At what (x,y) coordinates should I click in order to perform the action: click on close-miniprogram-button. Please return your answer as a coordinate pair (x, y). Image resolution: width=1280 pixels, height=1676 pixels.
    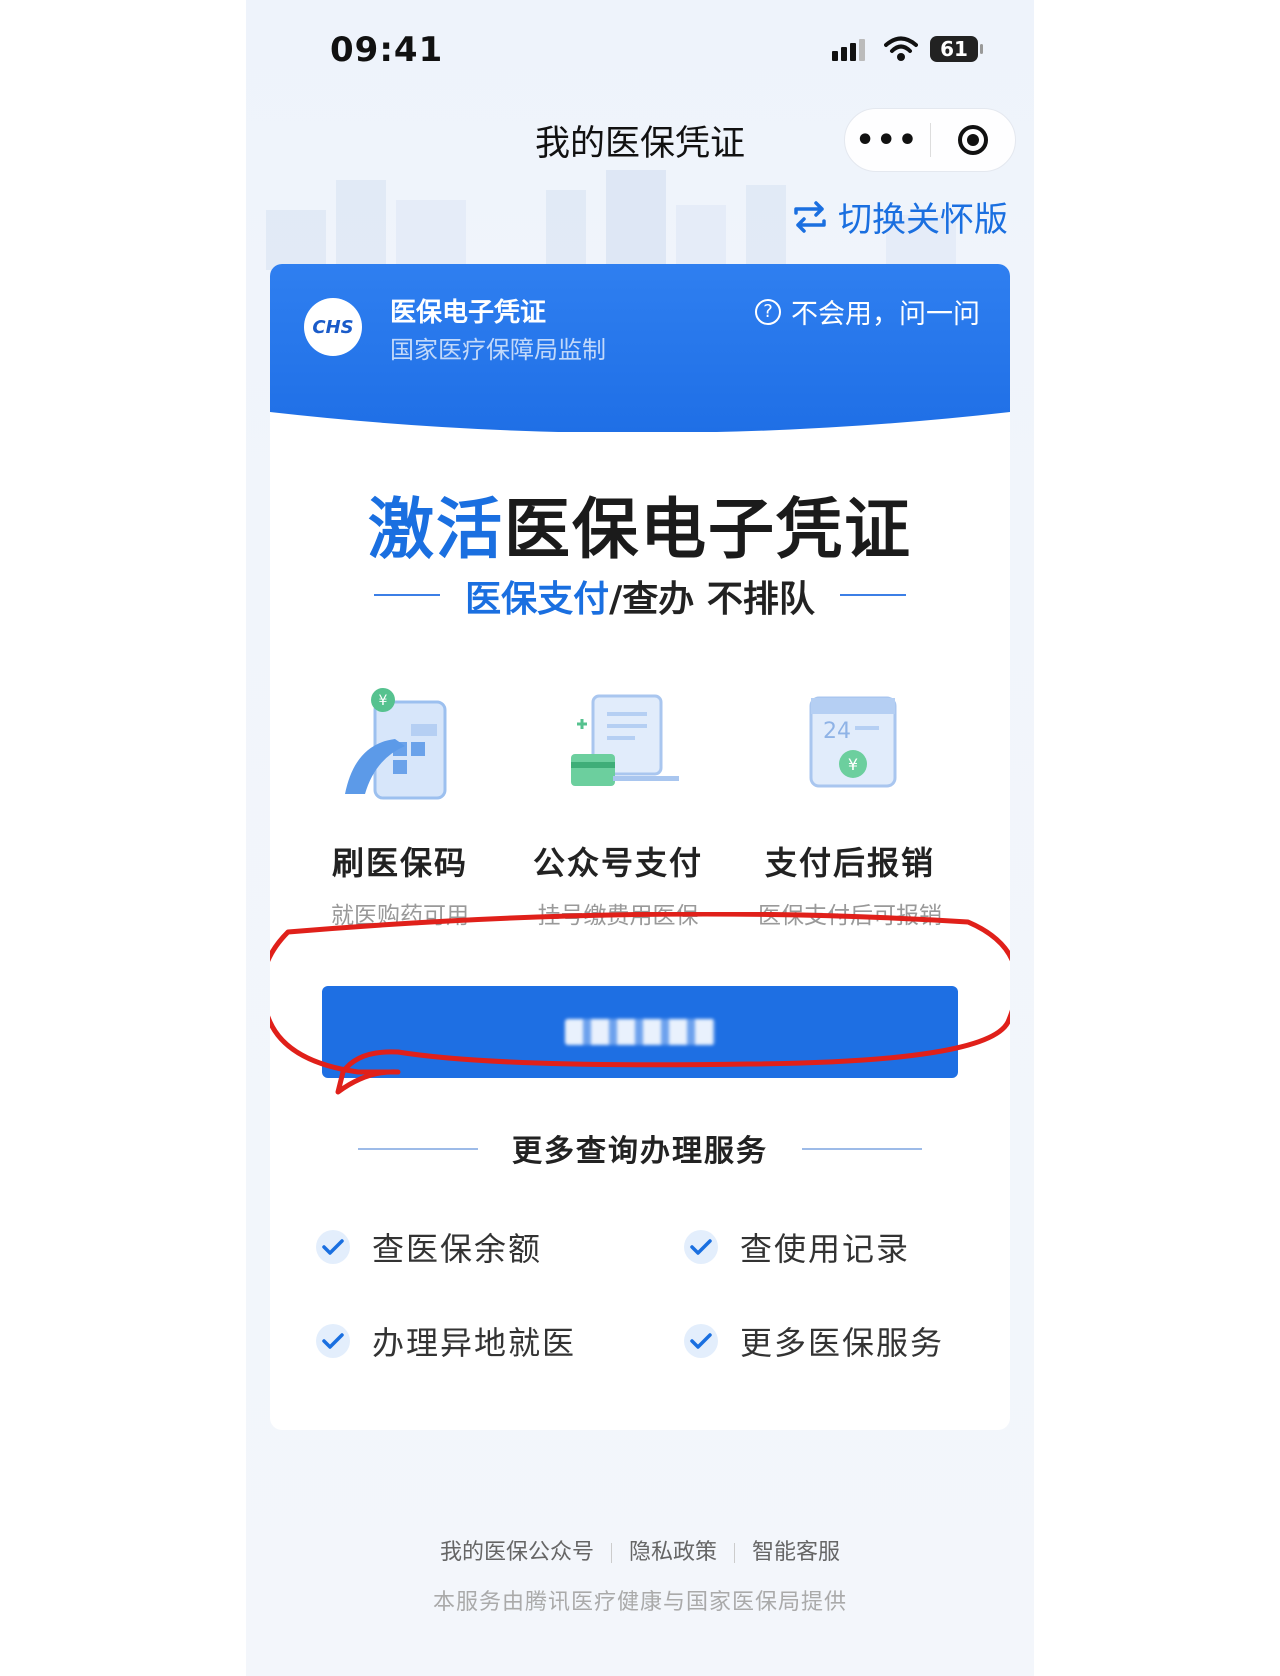
    Looking at the image, I should click on (973, 140).